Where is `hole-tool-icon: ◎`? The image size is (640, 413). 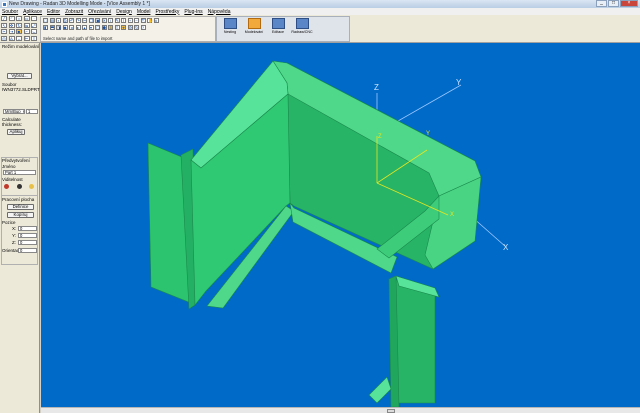 hole-tool-icon: ◎ is located at coordinates (4, 38).